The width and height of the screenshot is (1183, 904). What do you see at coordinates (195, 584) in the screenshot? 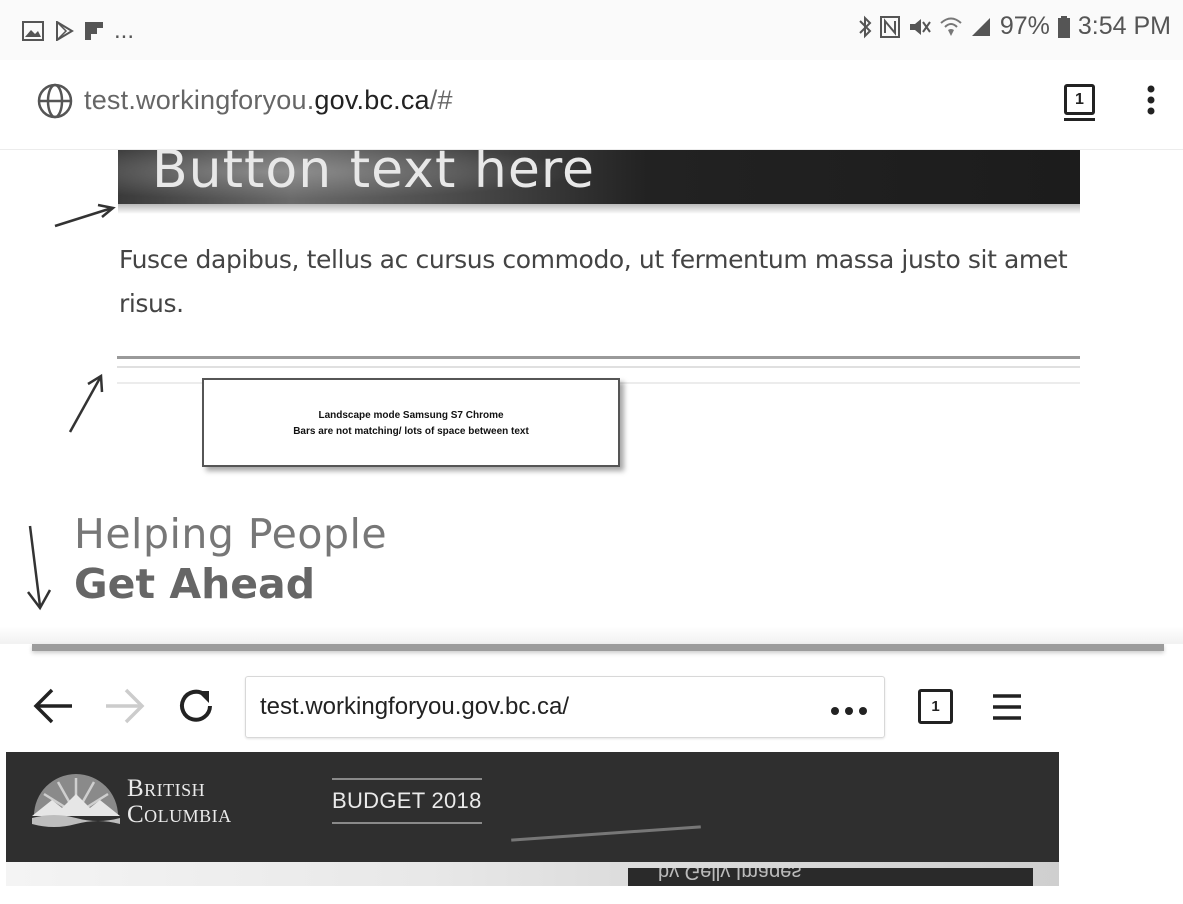
I see `hero-heading-line-2: Get Ahead` at bounding box center [195, 584].